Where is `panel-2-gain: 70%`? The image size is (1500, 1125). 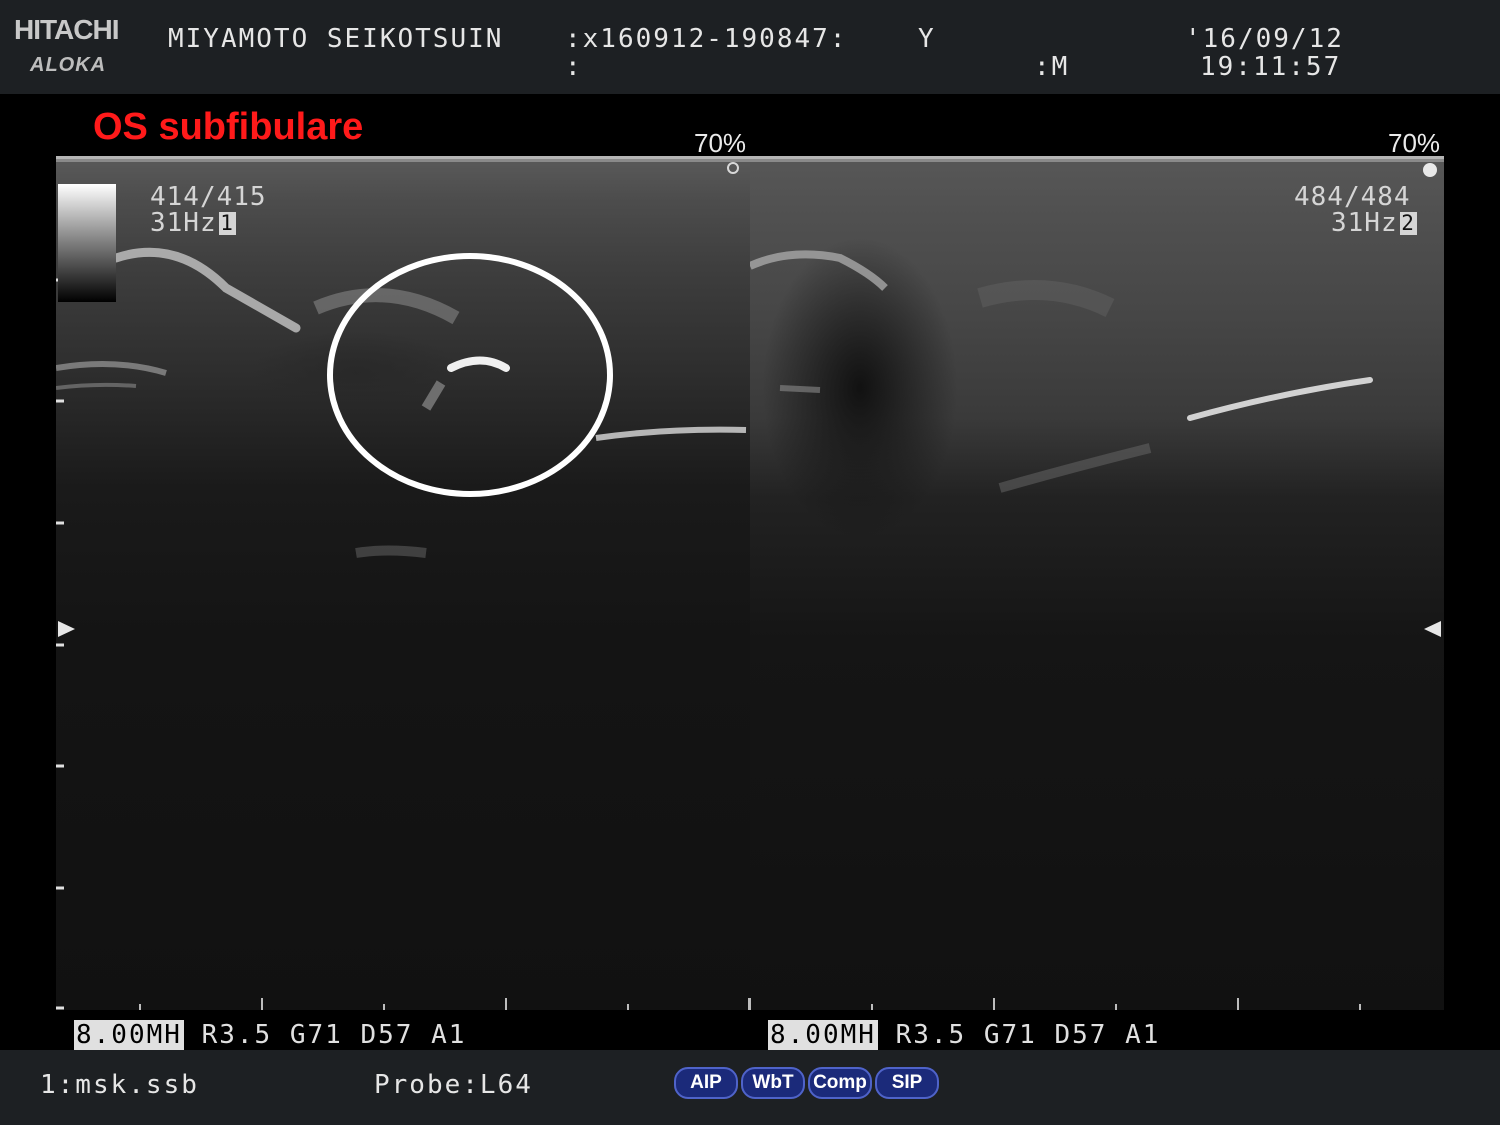 panel-2-gain: 70% is located at coordinates (1414, 143).